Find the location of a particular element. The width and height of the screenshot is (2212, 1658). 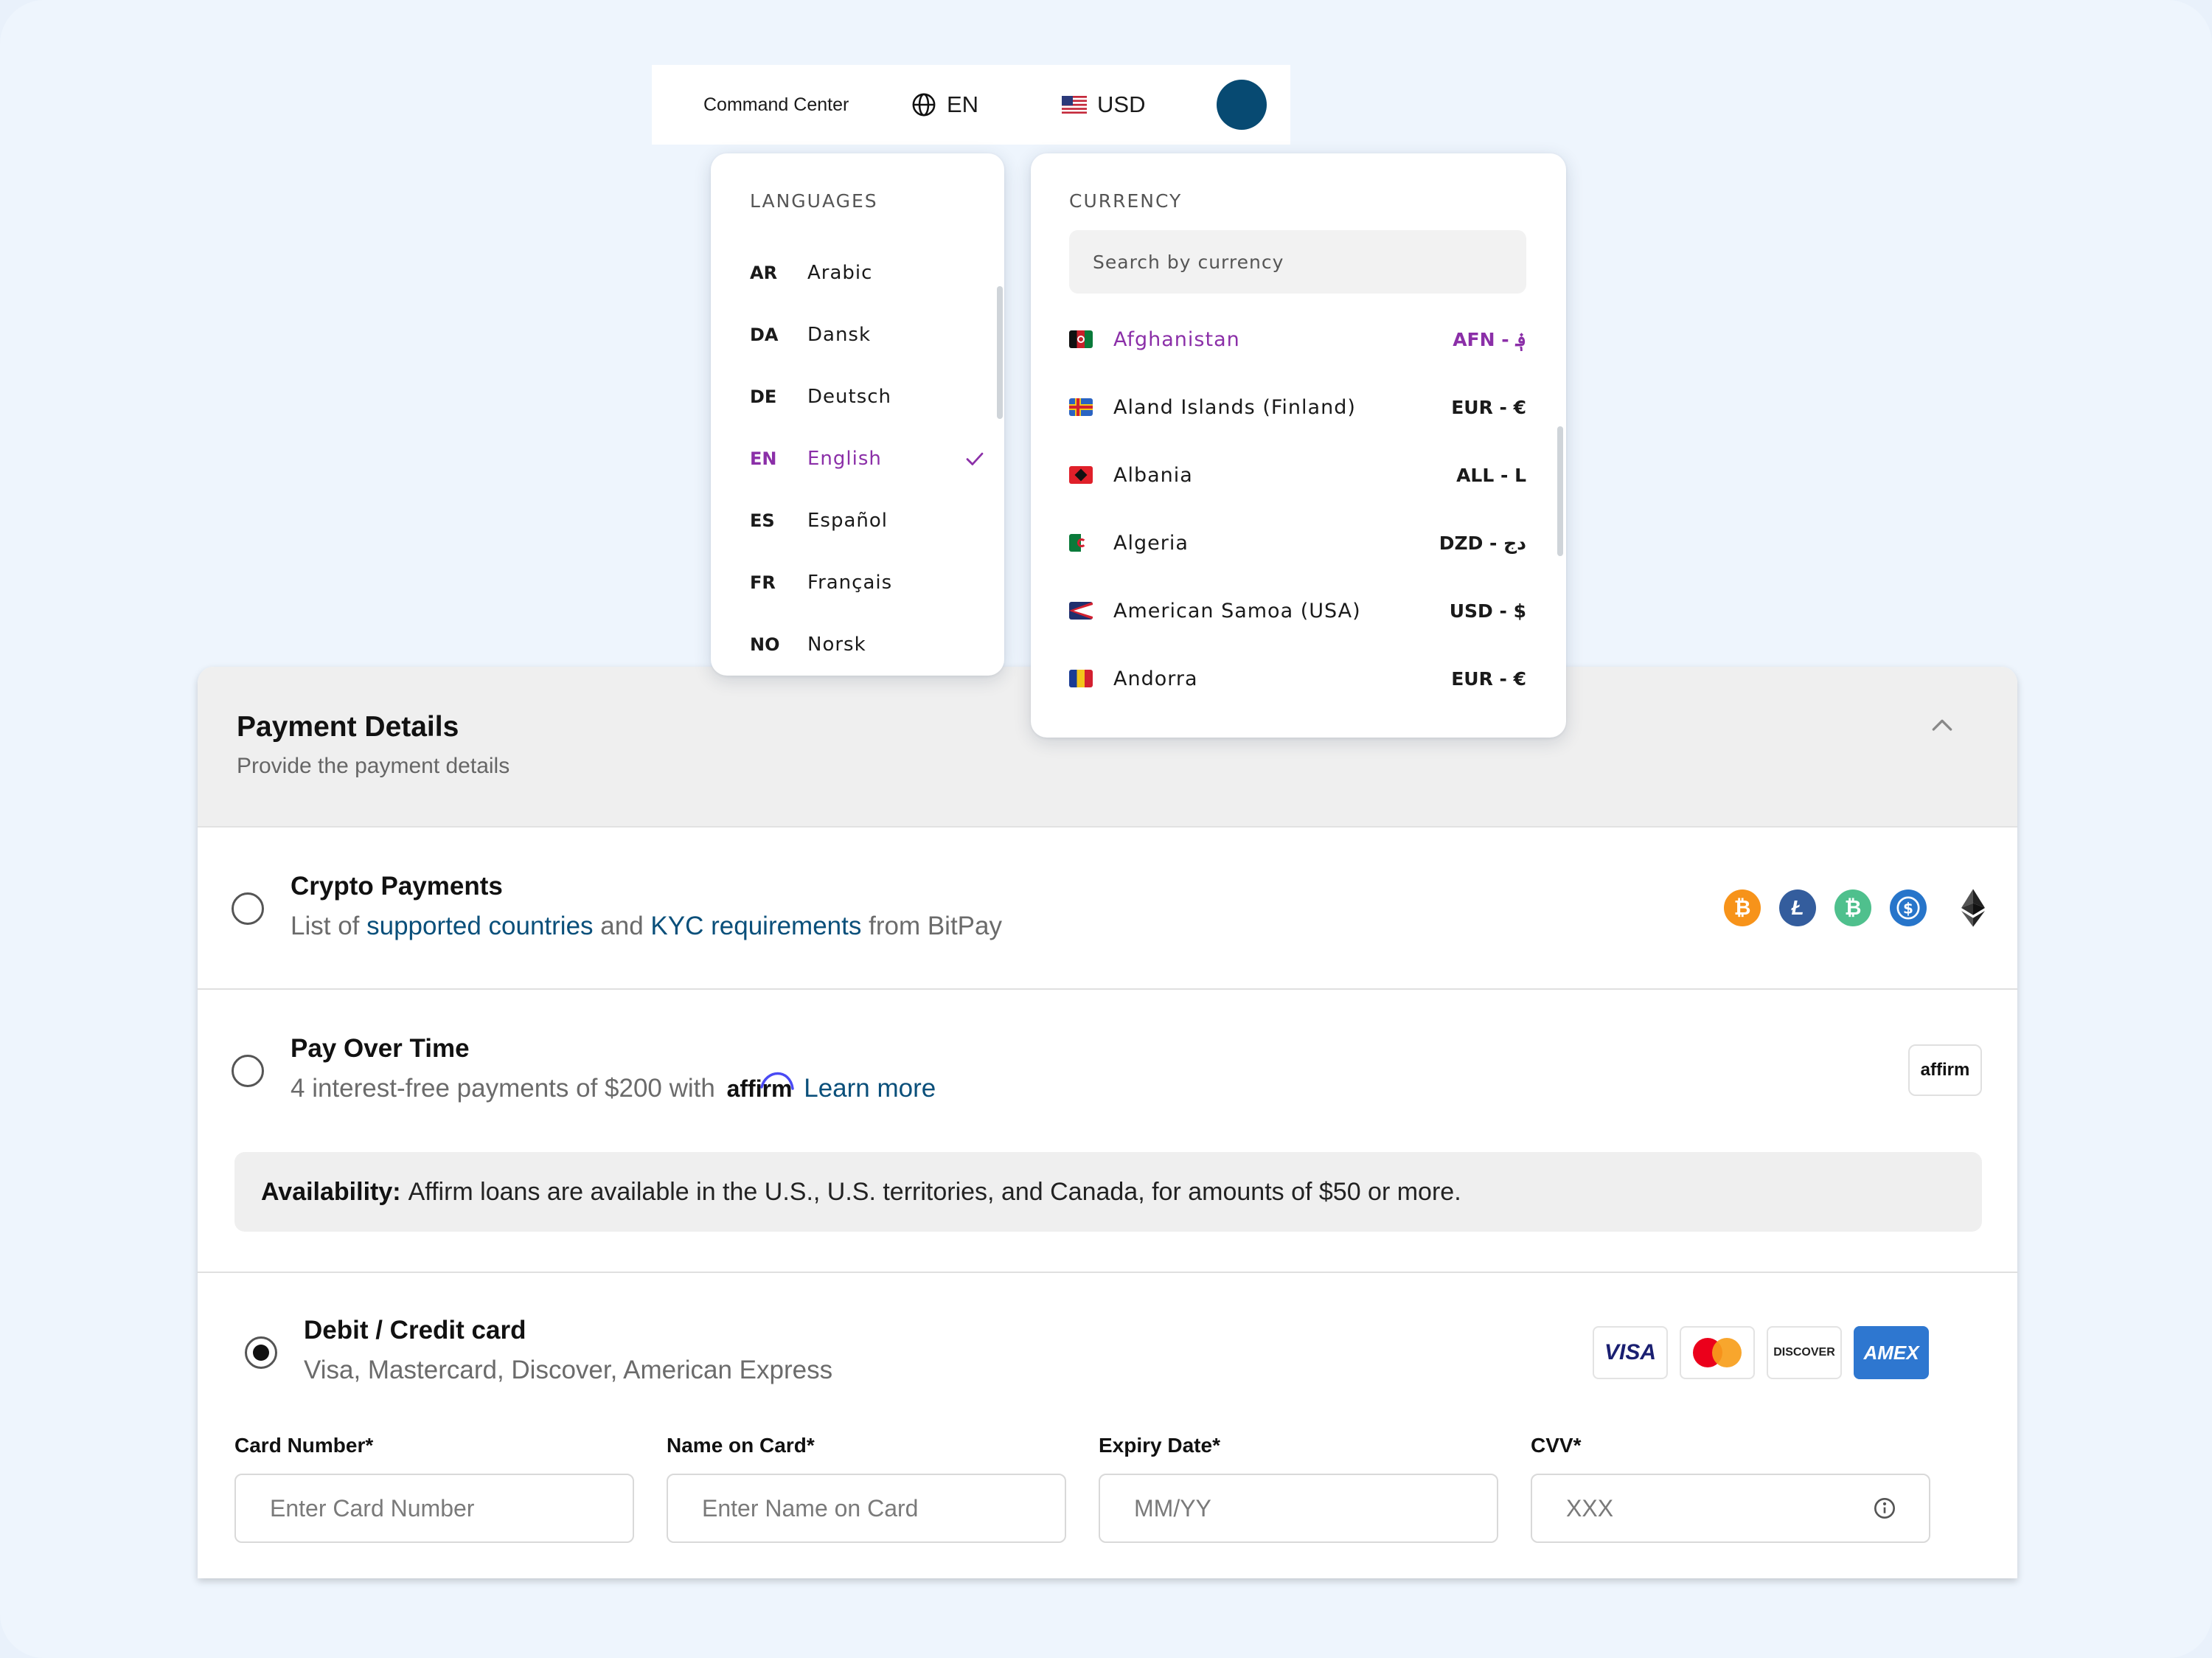

language-item-code: DA is located at coordinates (764, 335).